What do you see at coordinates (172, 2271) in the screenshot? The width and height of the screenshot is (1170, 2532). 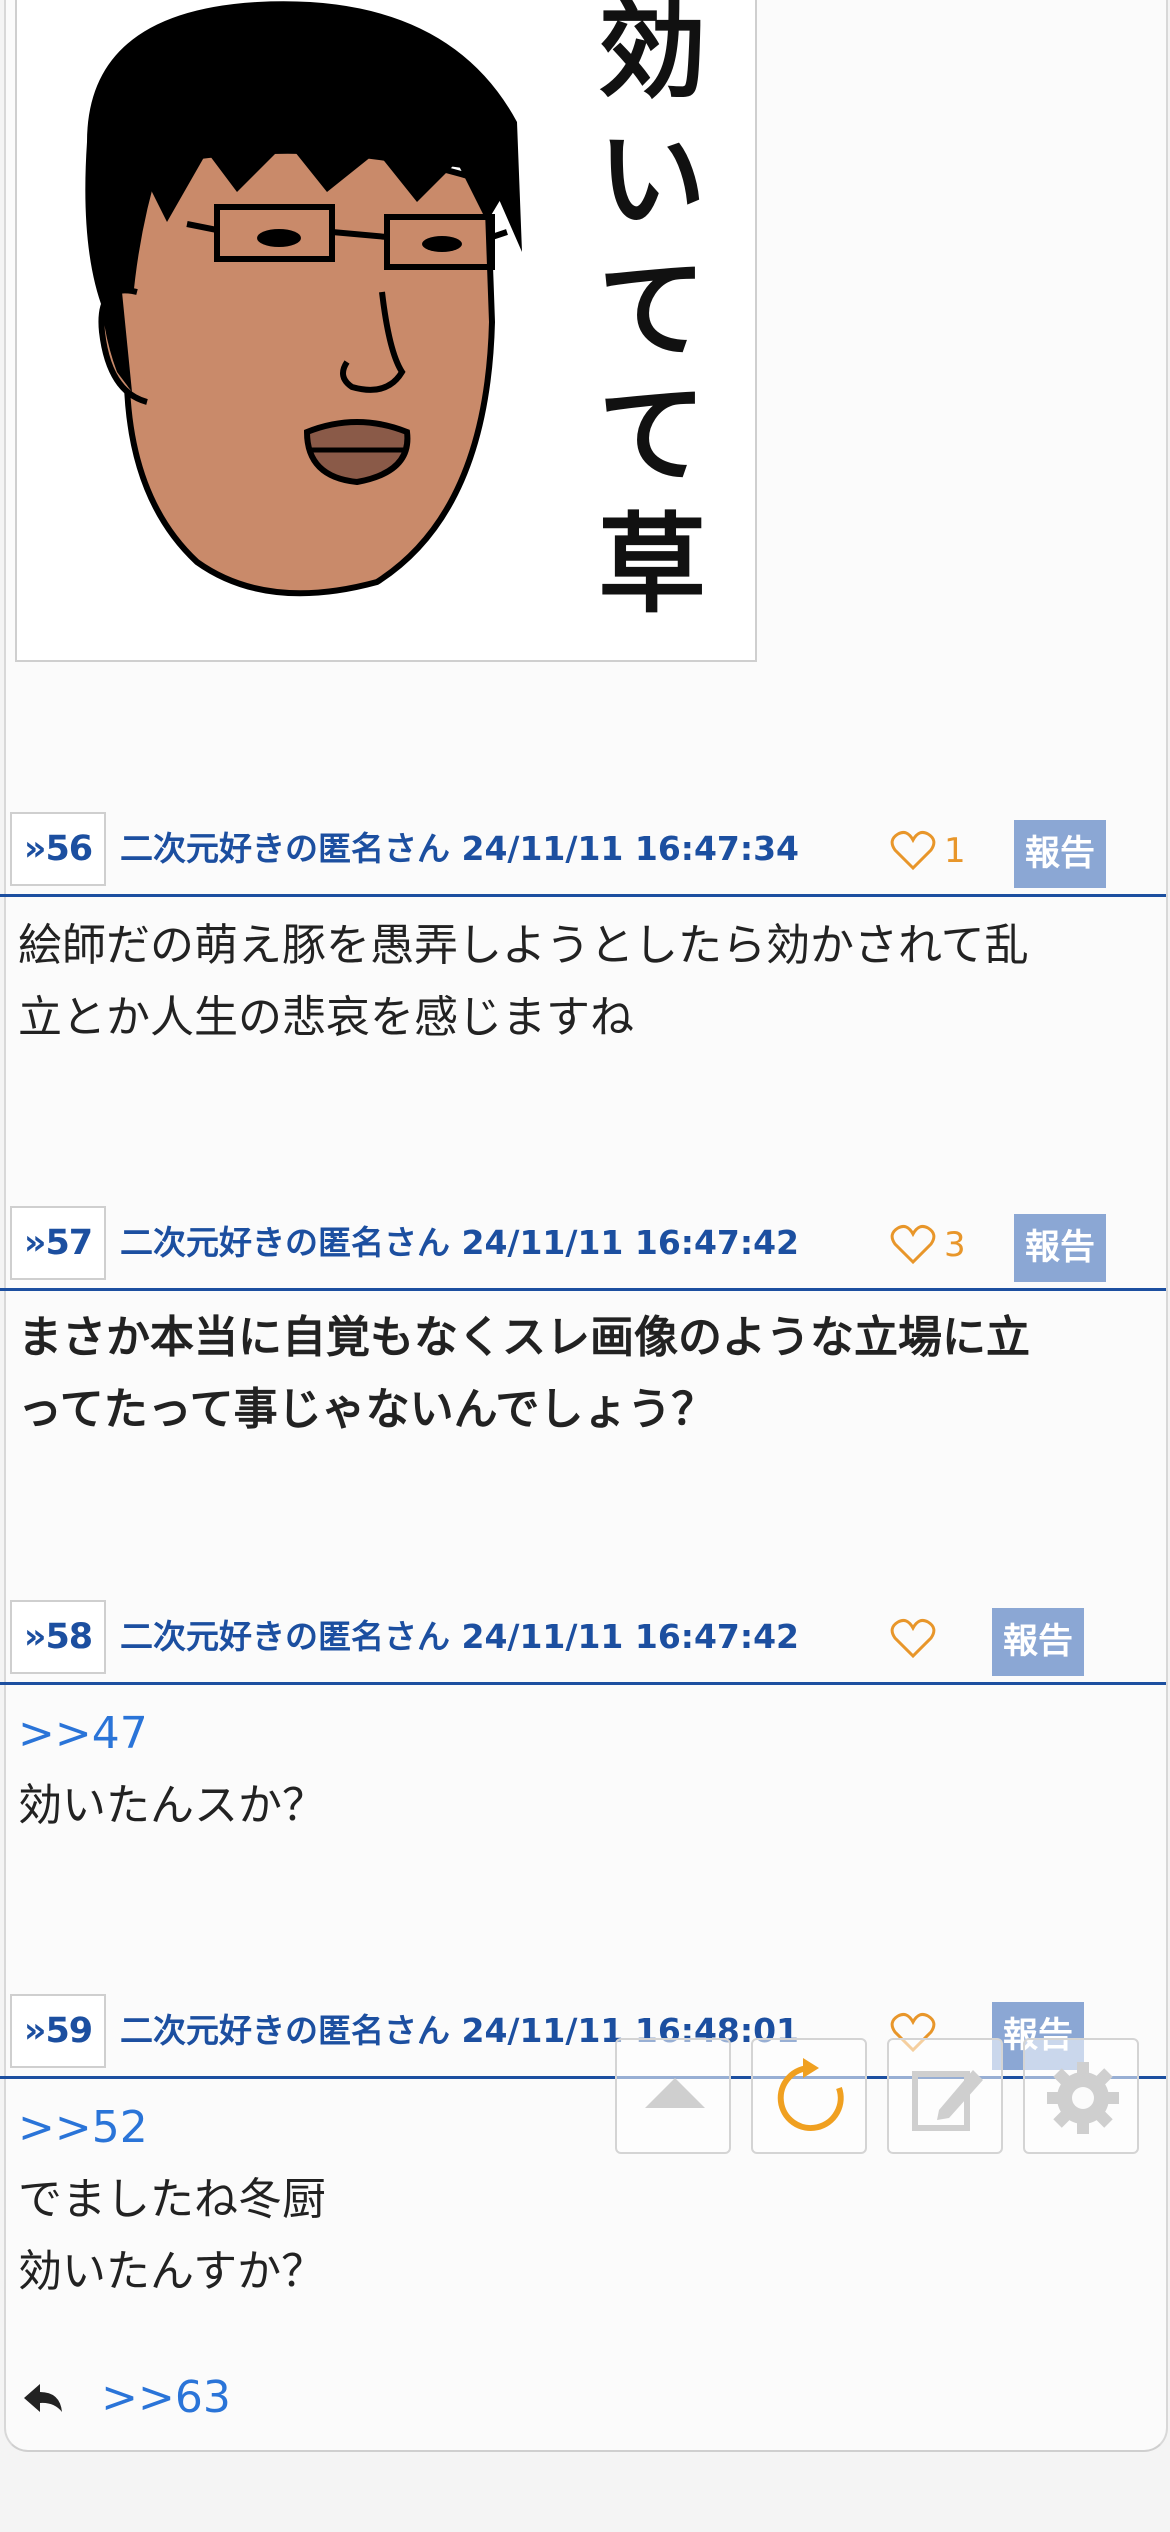 I see `post-text-line: 効いたんすか？` at bounding box center [172, 2271].